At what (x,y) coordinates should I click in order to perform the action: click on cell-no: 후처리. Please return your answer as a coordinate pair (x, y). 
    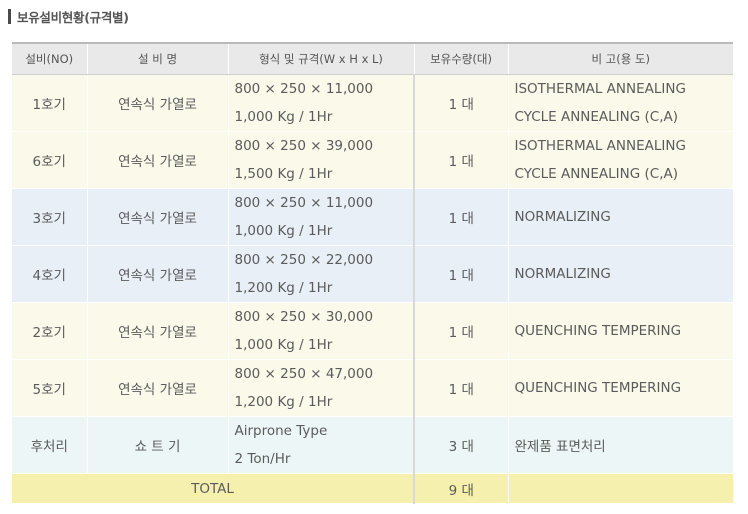
    Looking at the image, I should click on (49, 445).